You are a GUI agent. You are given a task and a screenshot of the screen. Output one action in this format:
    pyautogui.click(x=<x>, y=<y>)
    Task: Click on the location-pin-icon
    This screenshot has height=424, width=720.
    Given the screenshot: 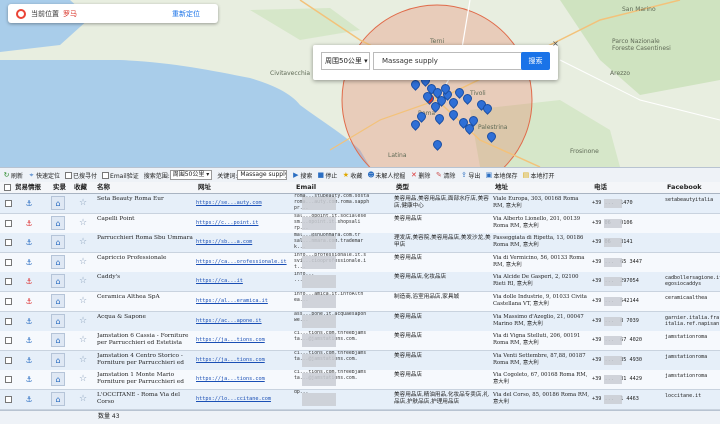 What is the action you would take?
    pyautogui.click(x=21, y=13)
    